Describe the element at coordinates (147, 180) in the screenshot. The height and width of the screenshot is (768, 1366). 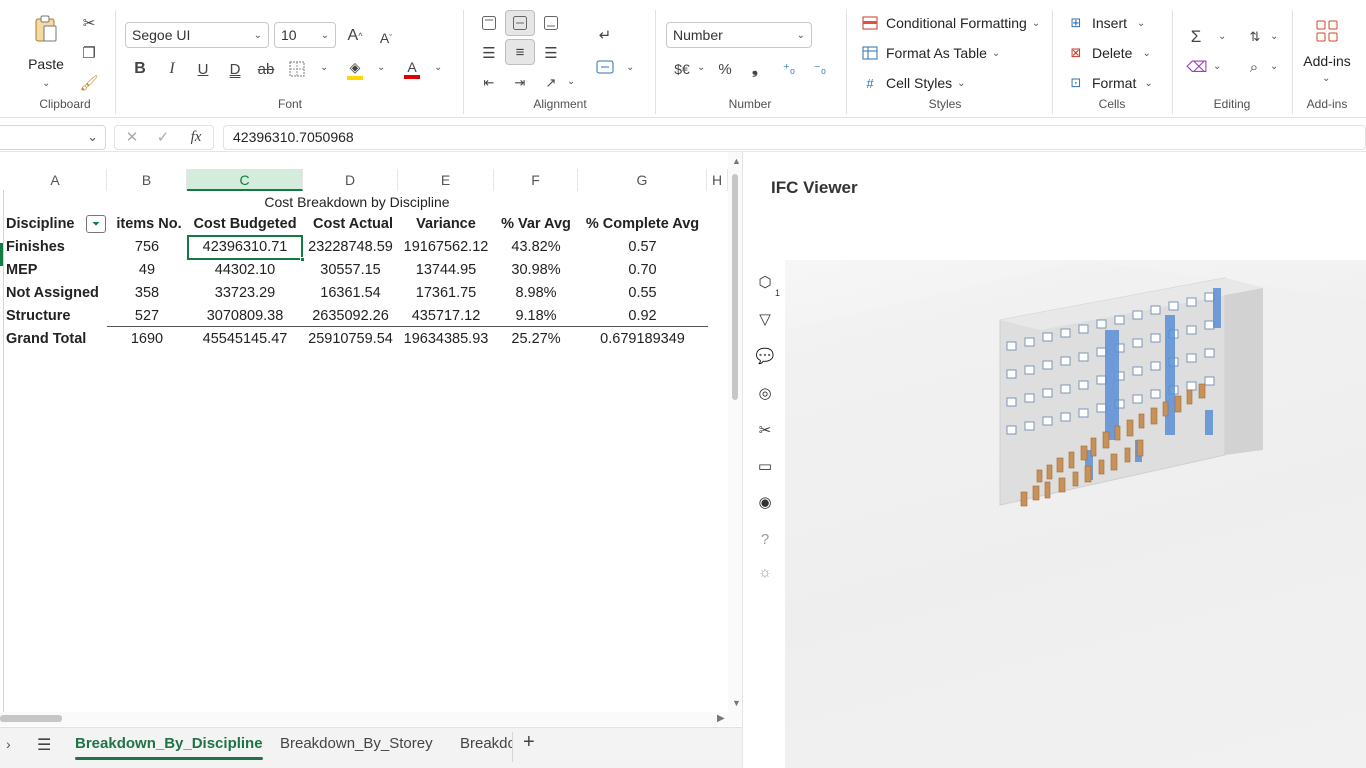
I see `column-header-b: B` at that location.